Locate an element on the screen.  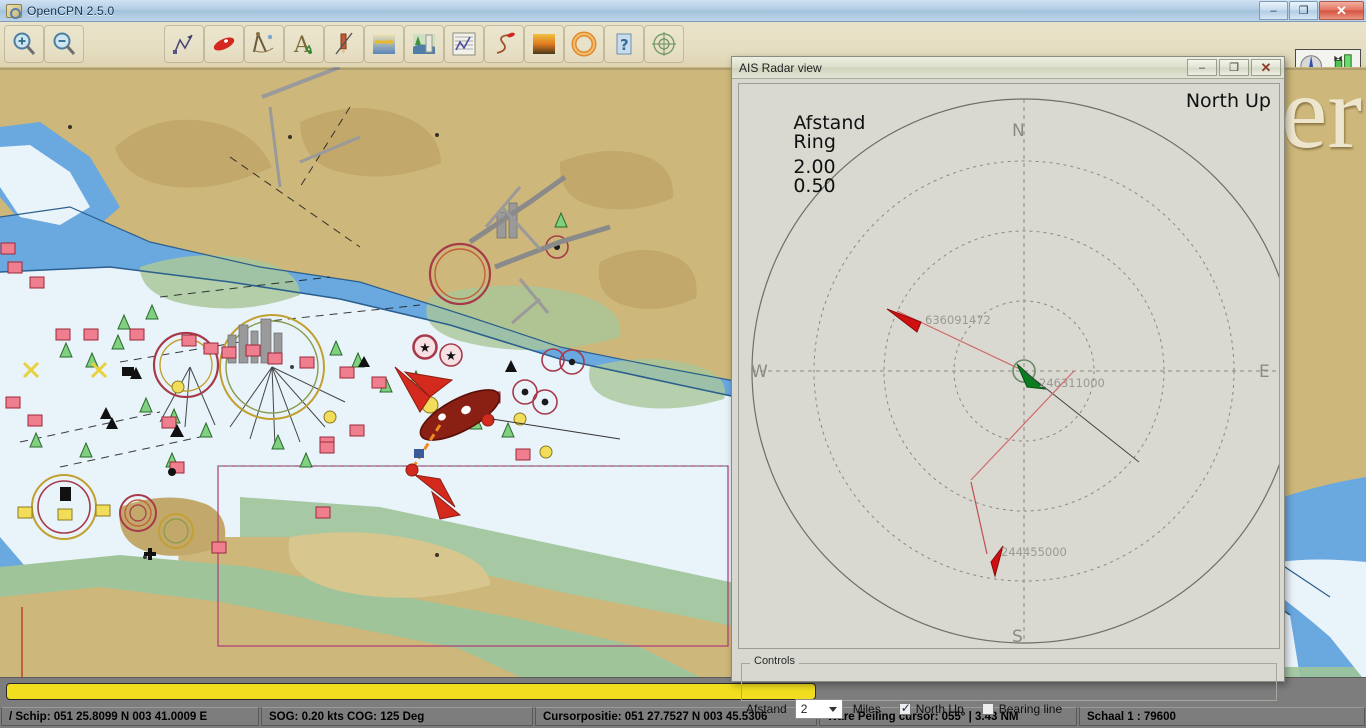
radar-orientation-label: North Up is located at coordinates (1228, 101).